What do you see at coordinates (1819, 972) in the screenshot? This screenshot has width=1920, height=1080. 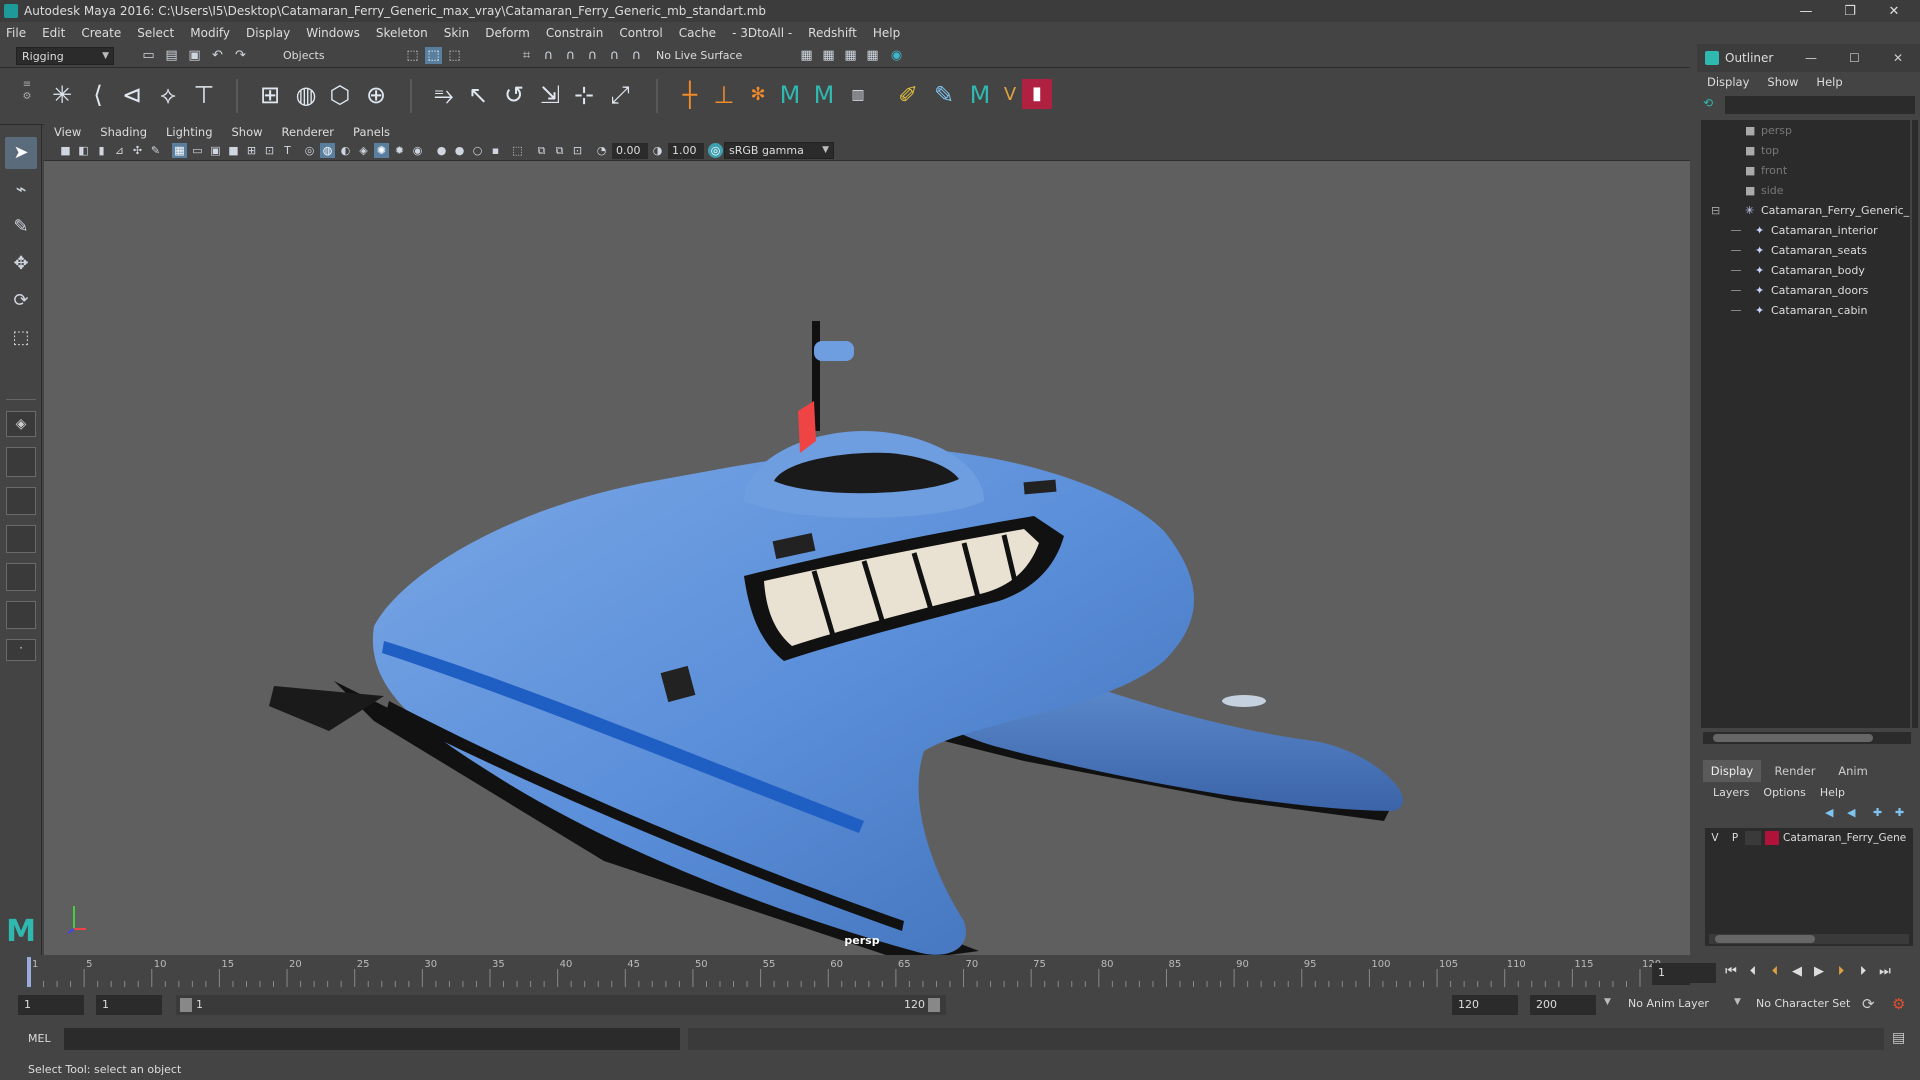 I see `play-forwards-icon: ▶` at bounding box center [1819, 972].